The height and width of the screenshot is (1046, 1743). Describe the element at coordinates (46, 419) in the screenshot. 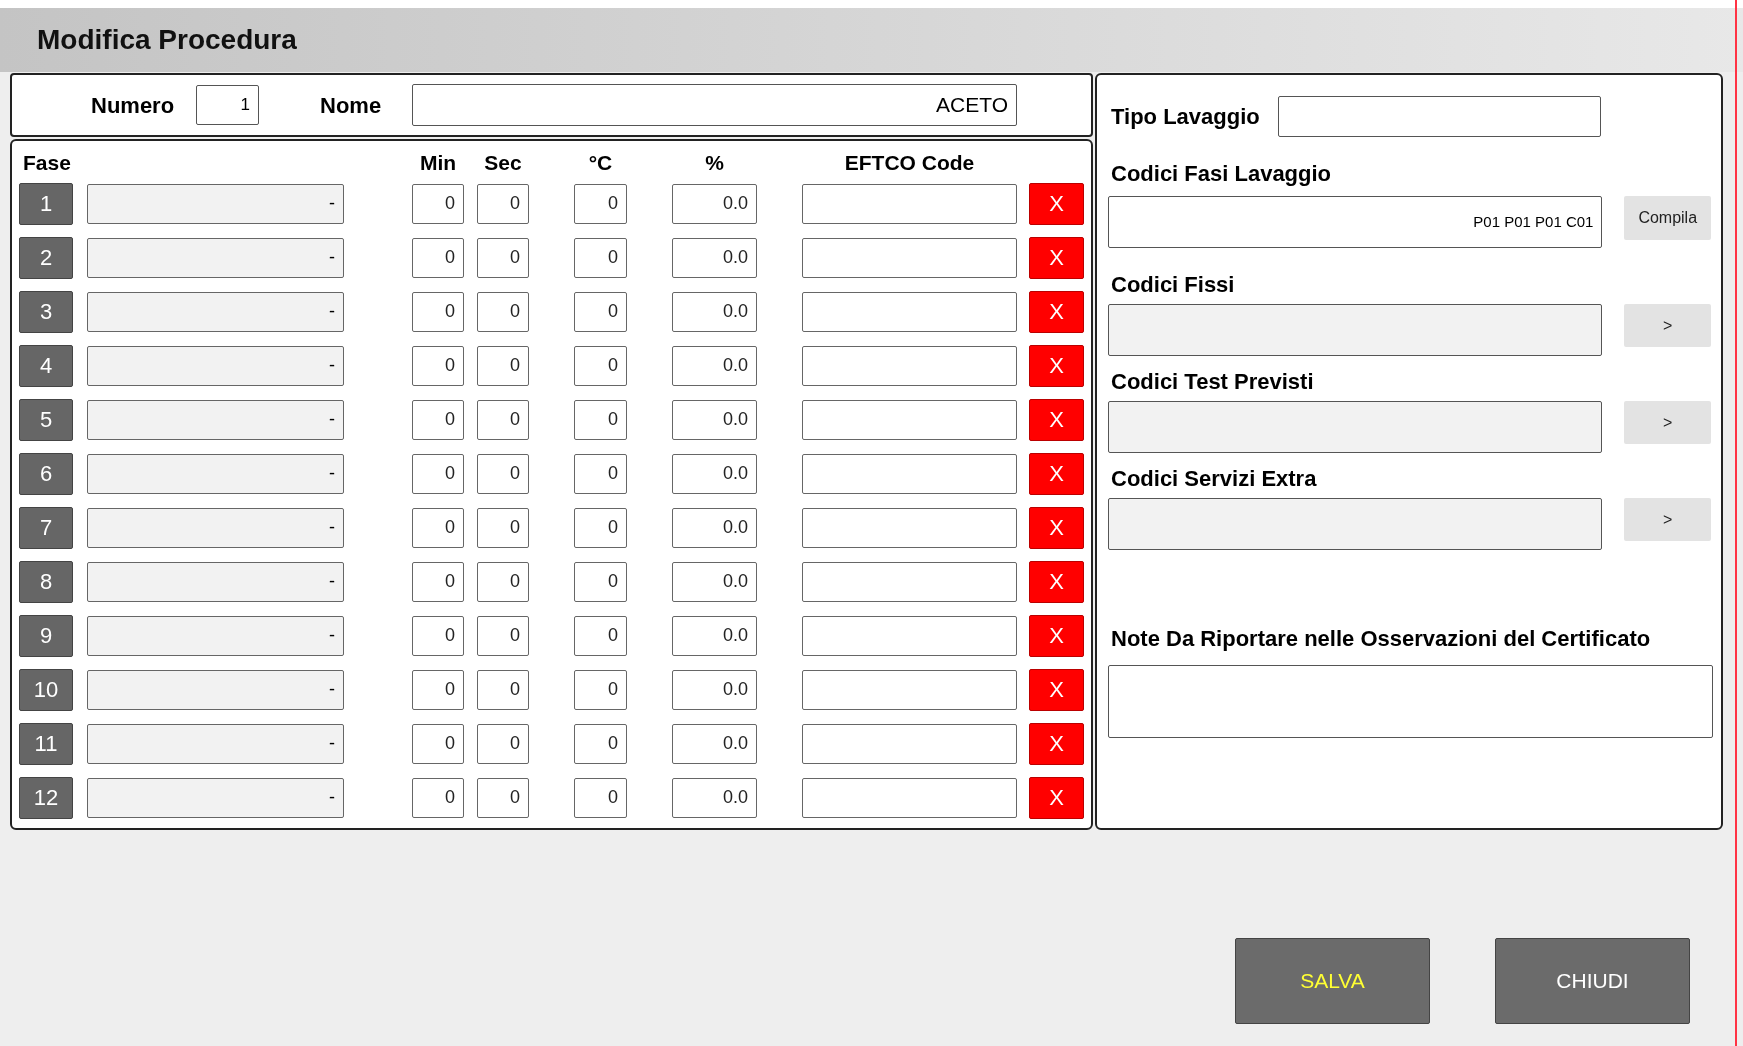

I see `phase-number-button: 5` at that location.